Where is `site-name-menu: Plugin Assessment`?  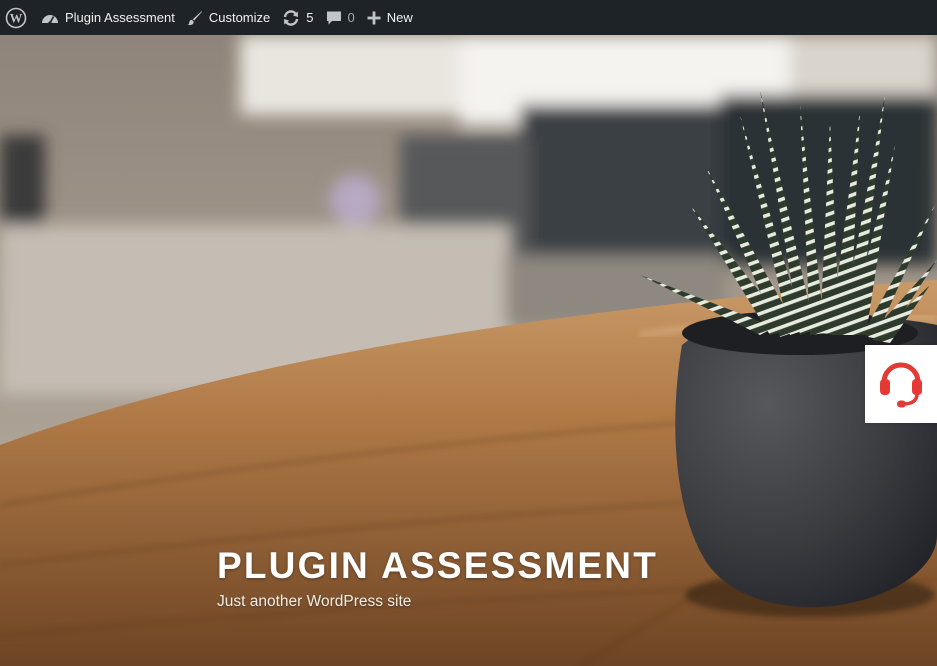
site-name-menu: Plugin Assessment is located at coordinates (108, 17).